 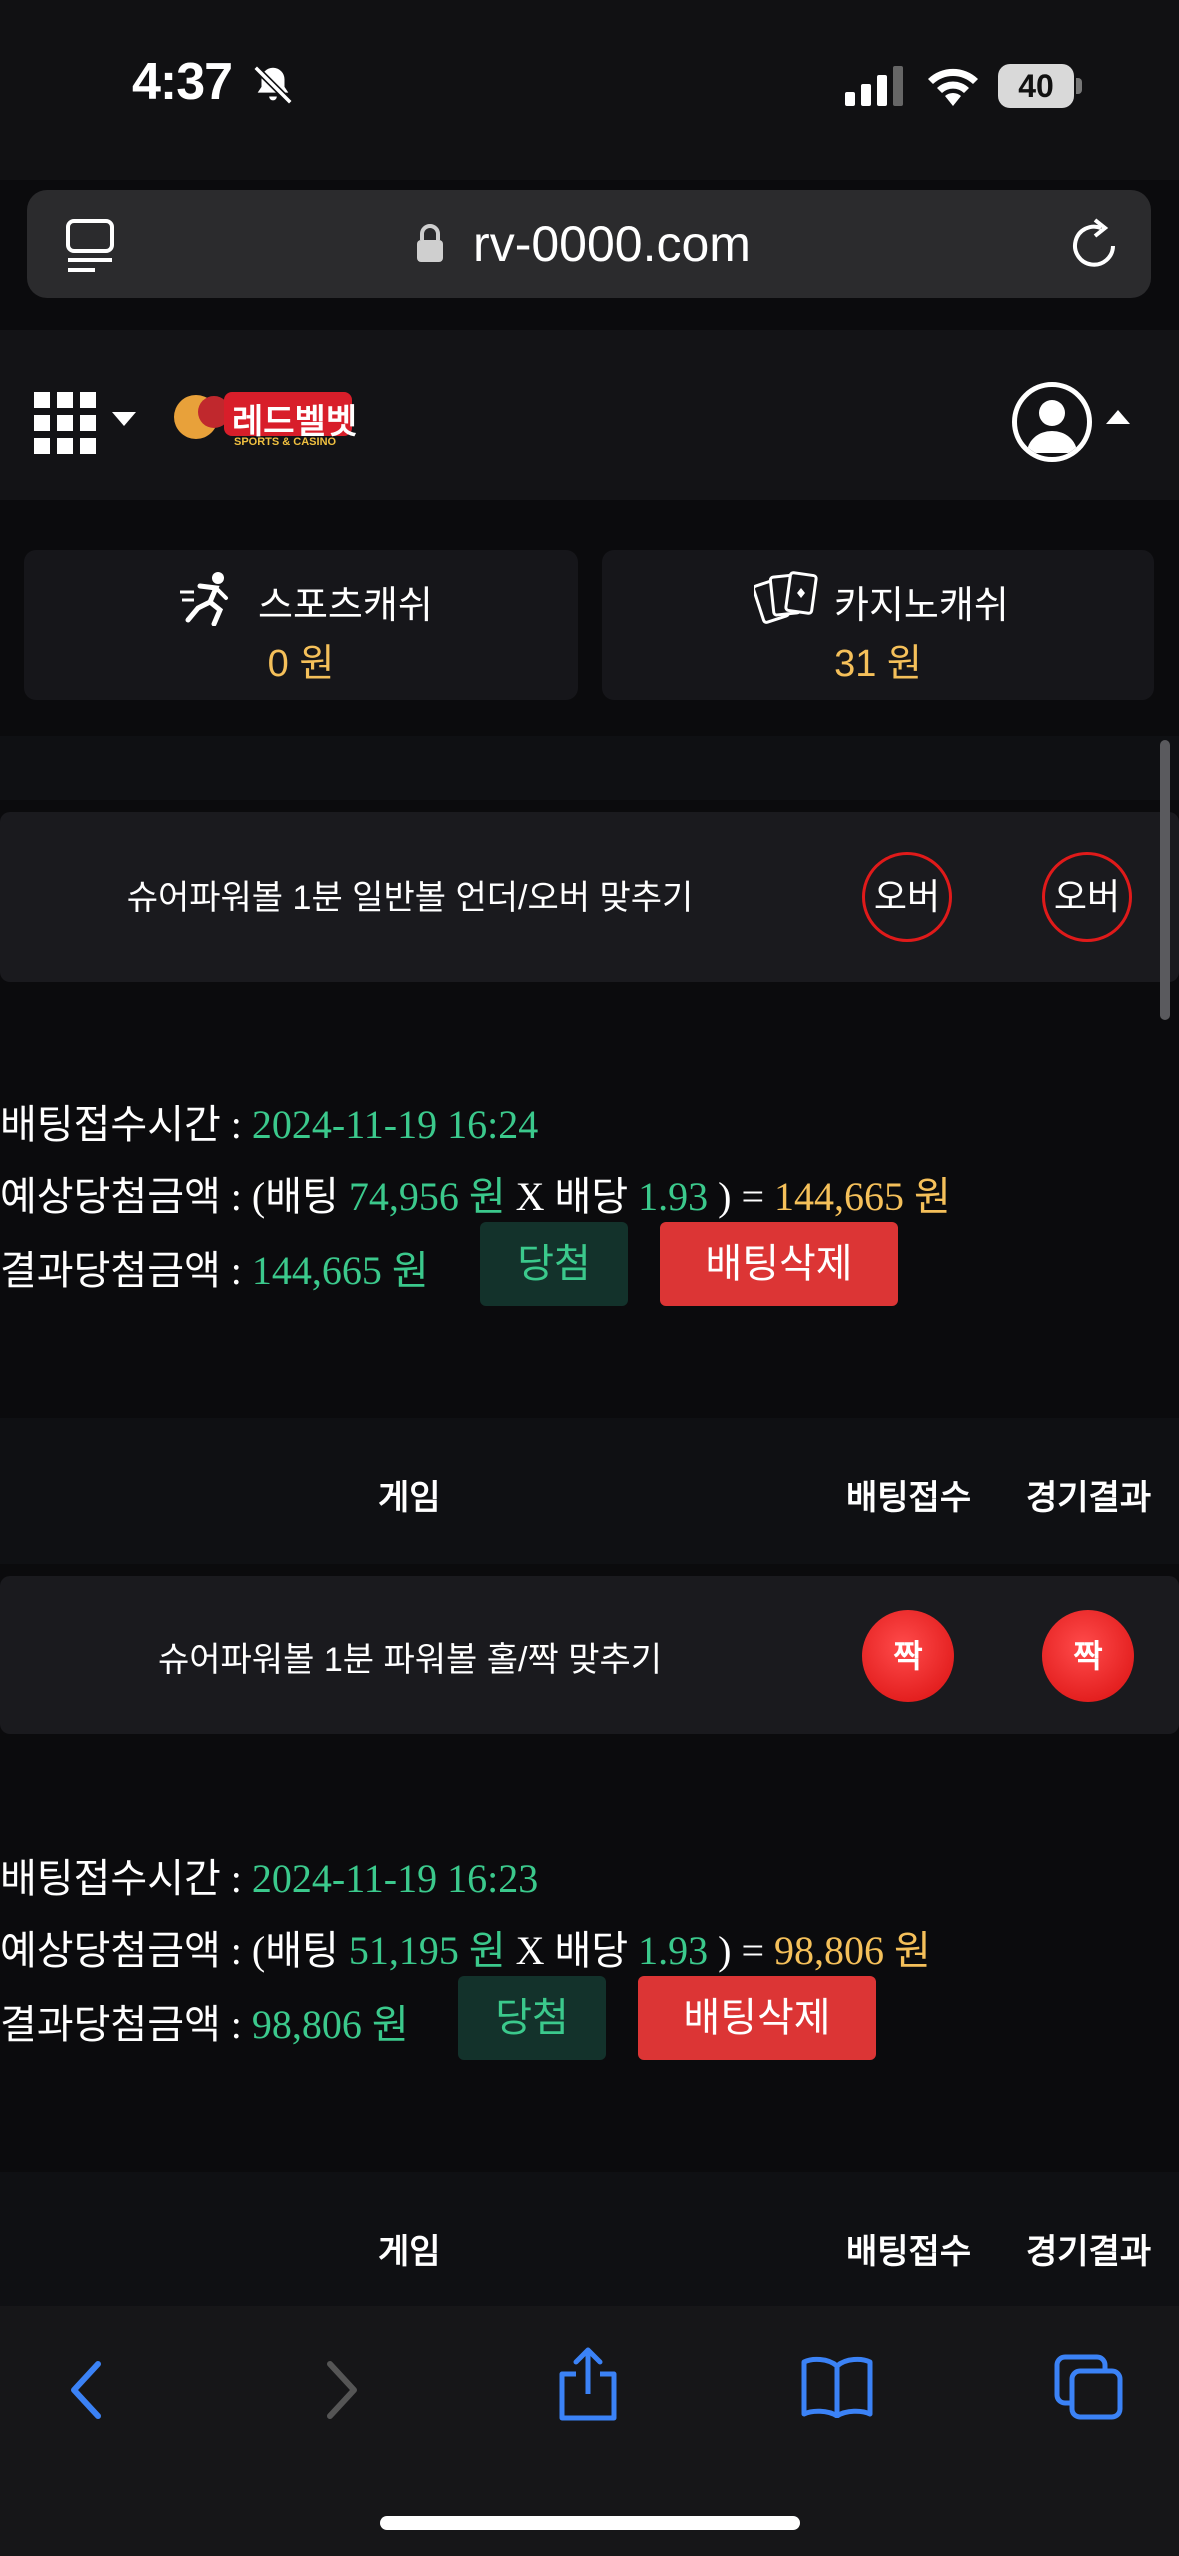 What do you see at coordinates (589, 768) in the screenshot?
I see `table-header-partial` at bounding box center [589, 768].